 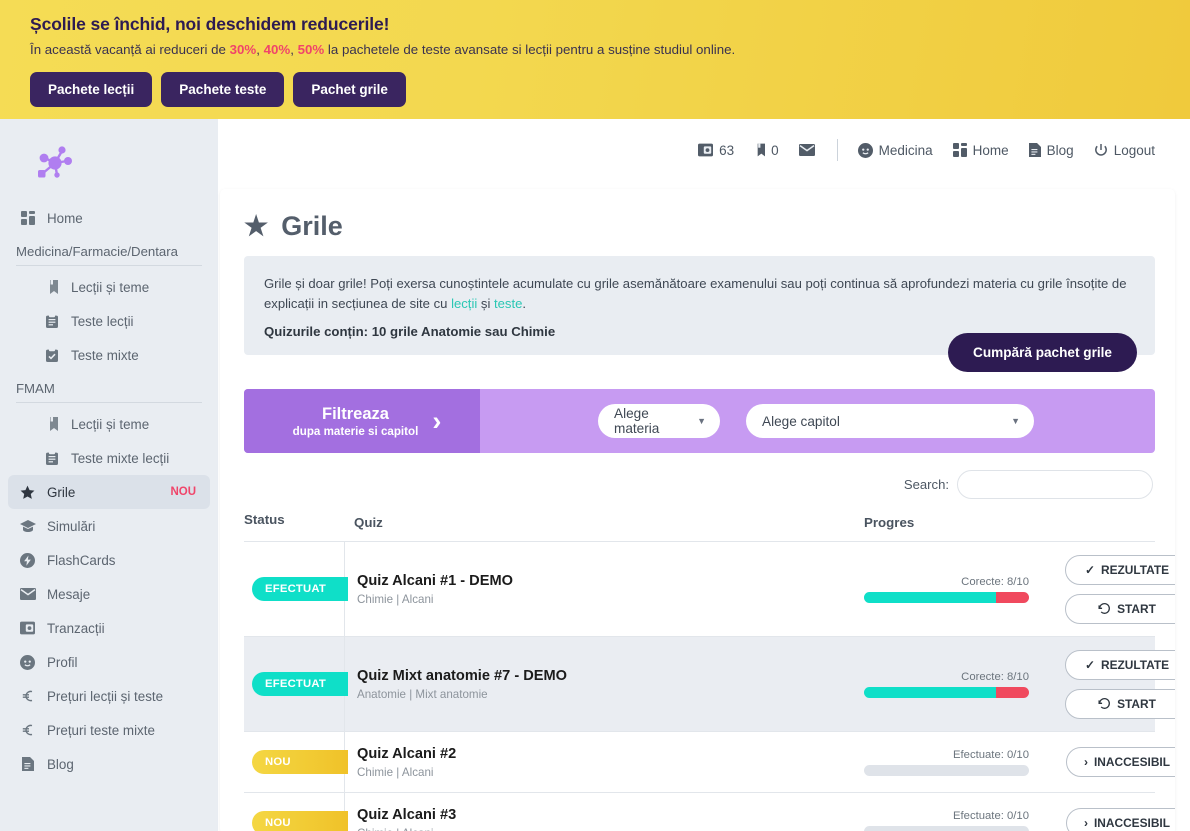 What do you see at coordinates (508, 303) in the screenshot?
I see `teste-link: teste` at bounding box center [508, 303].